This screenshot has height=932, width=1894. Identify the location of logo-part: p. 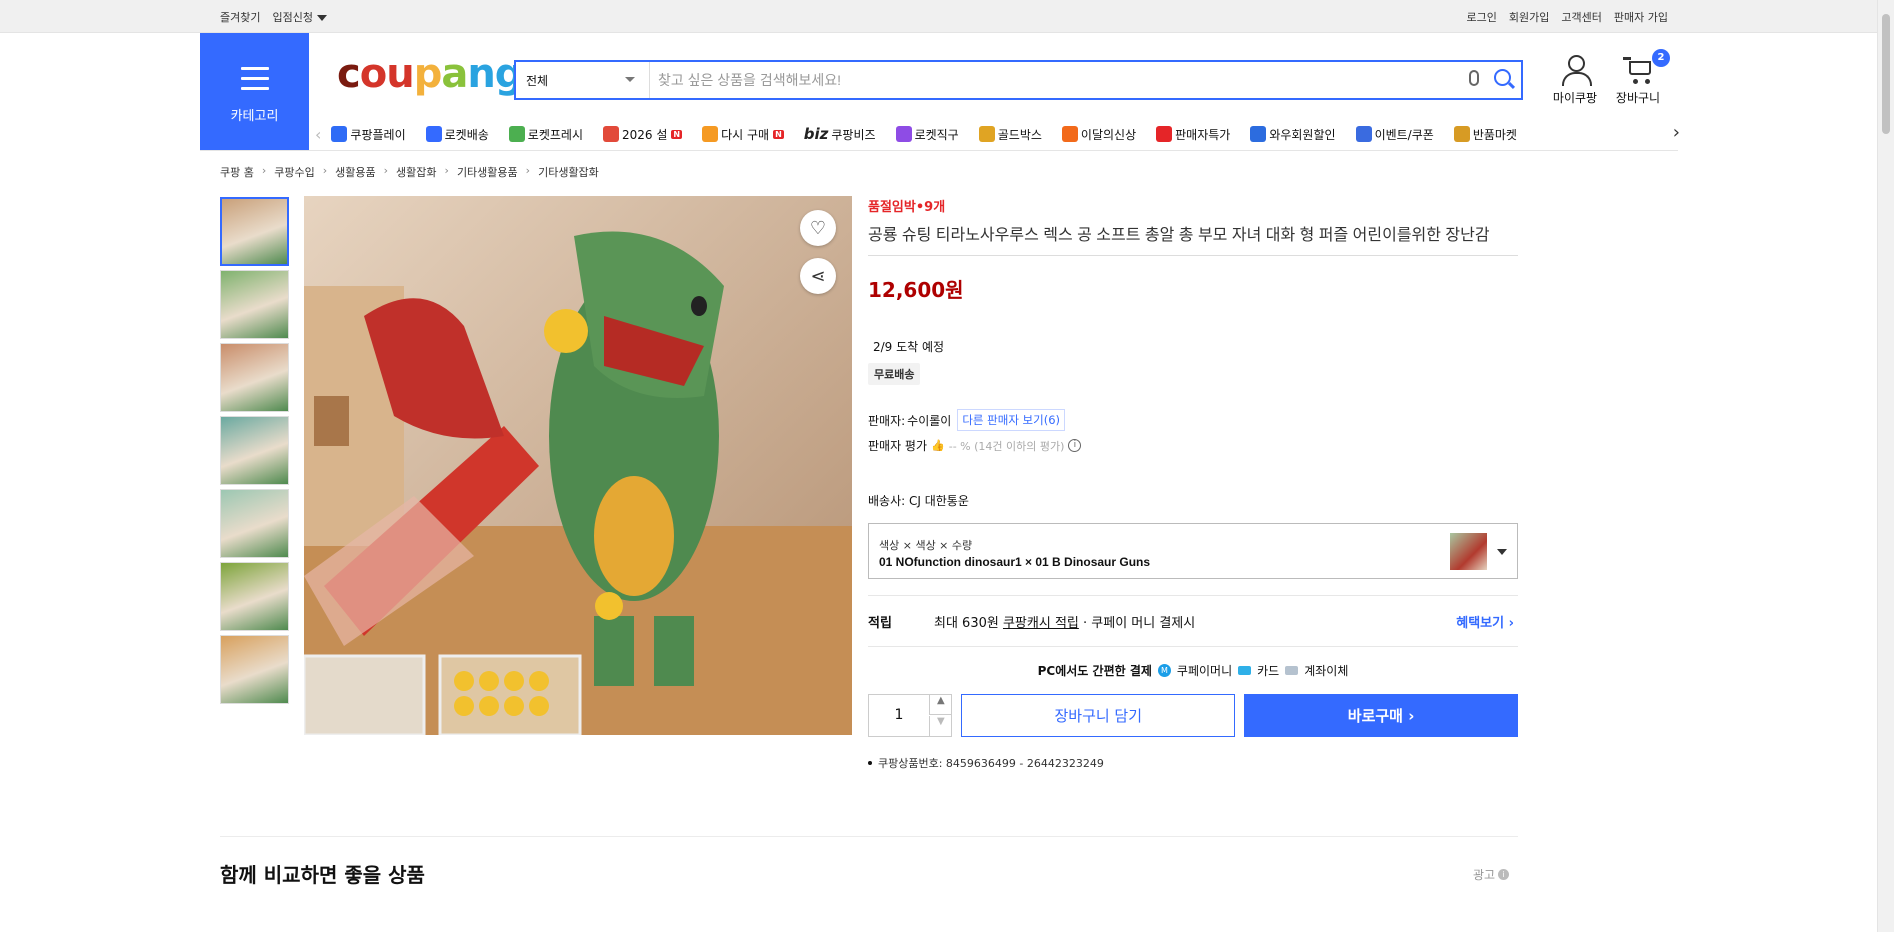
(428, 74).